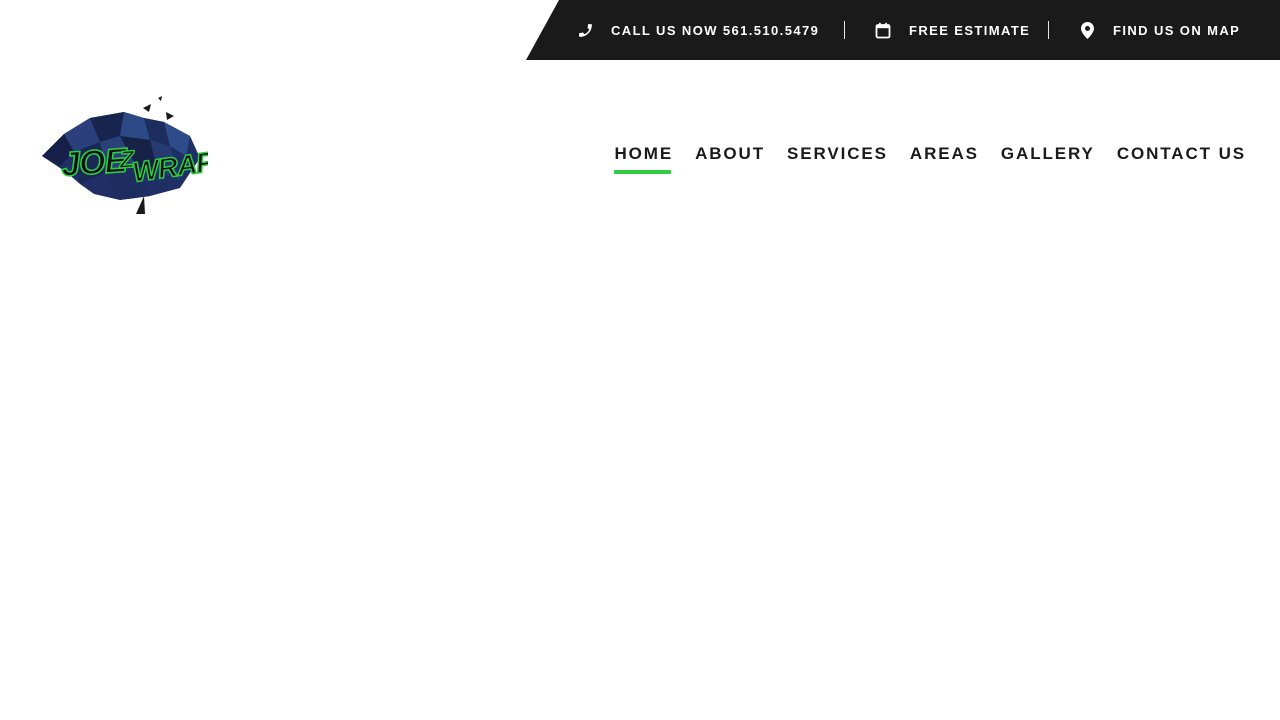  I want to click on site-logo: JOE Z WRAPS, so click(137, 156).